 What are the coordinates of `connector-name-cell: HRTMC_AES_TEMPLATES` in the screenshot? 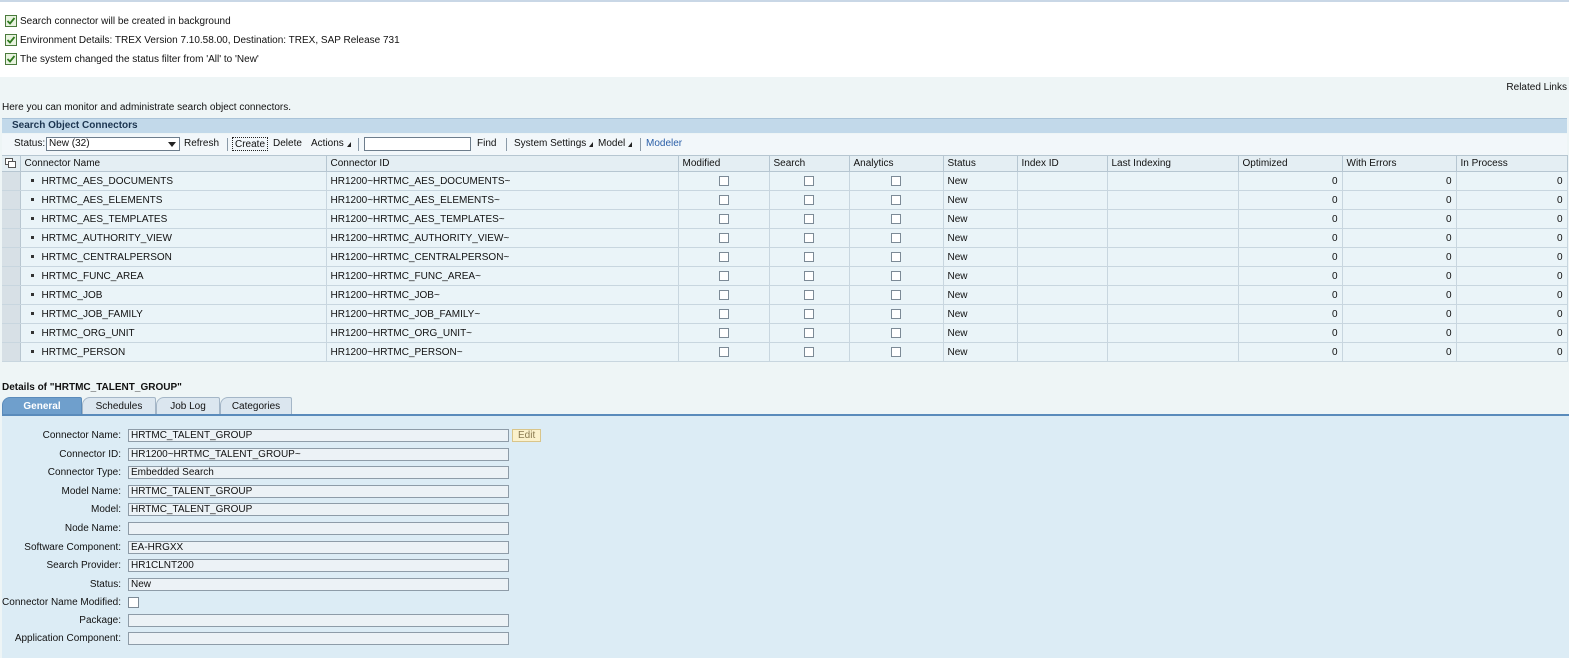 It's located at (173, 219).